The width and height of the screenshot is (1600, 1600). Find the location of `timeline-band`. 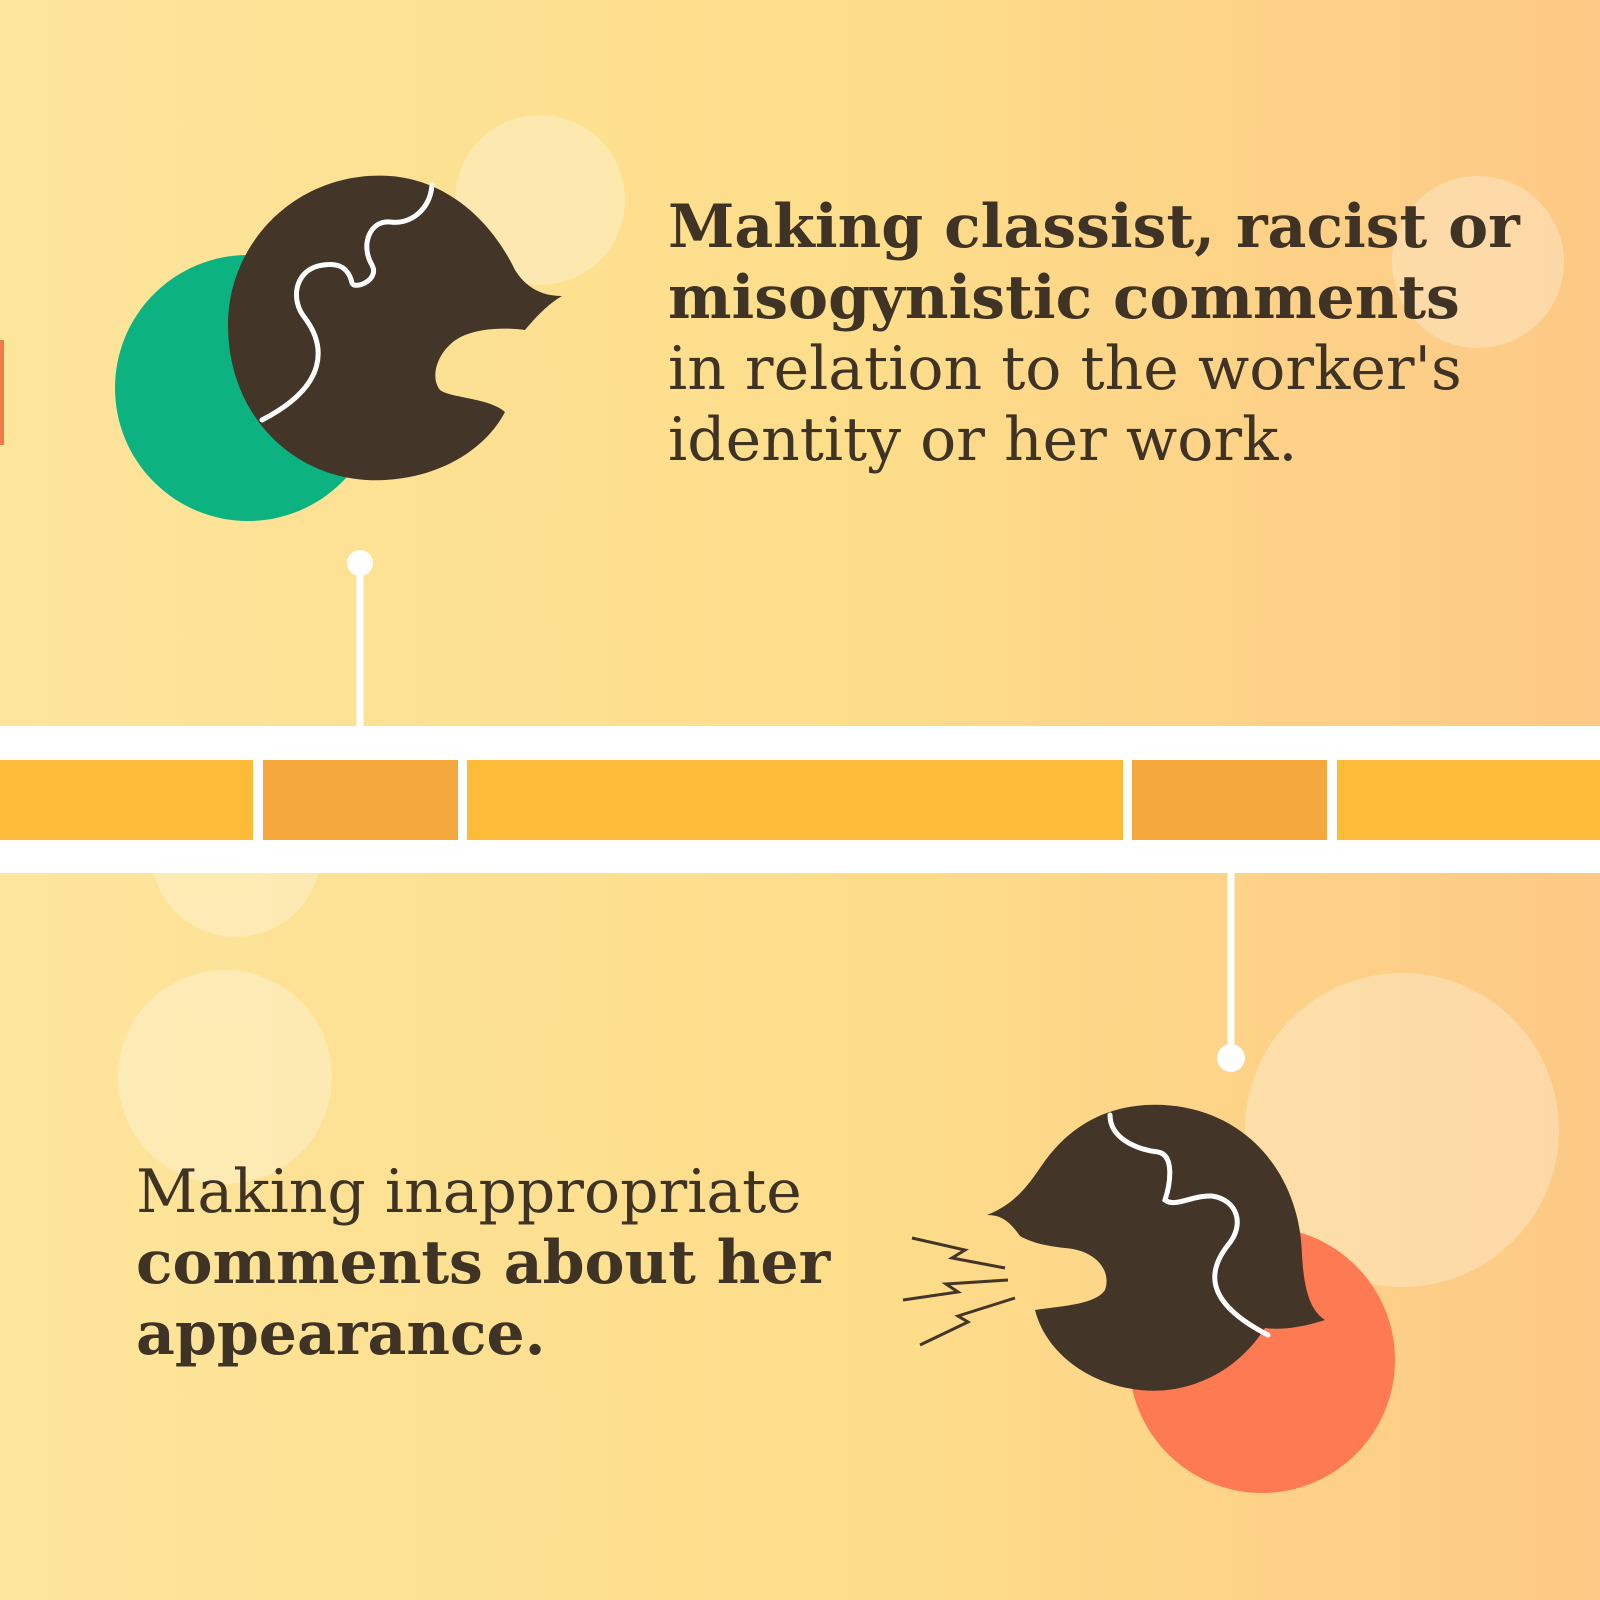

timeline-band is located at coordinates (800, 799).